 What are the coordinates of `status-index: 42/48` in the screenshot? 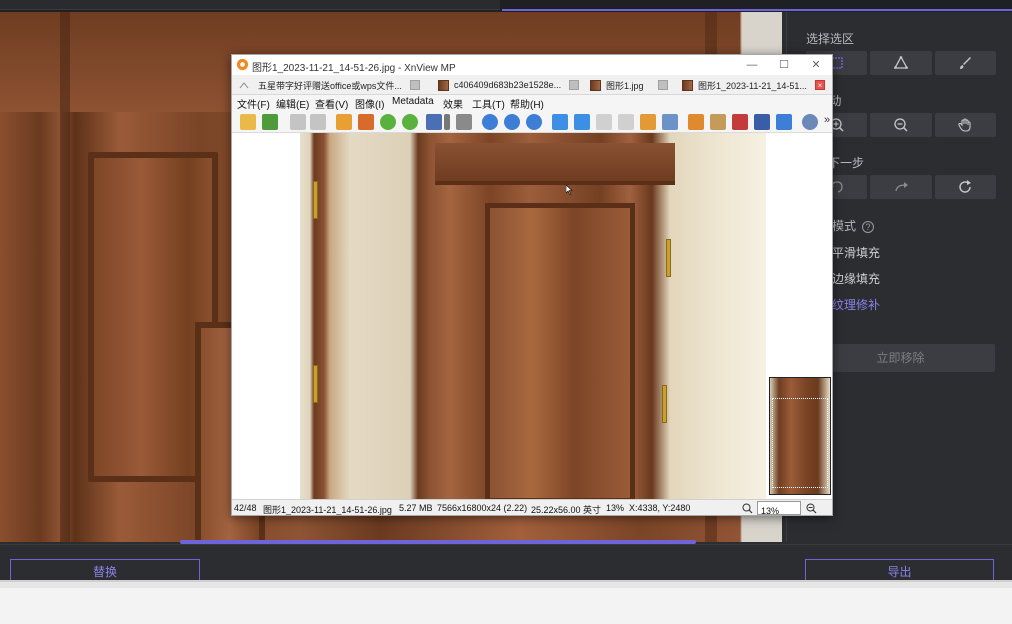 It's located at (245, 508).